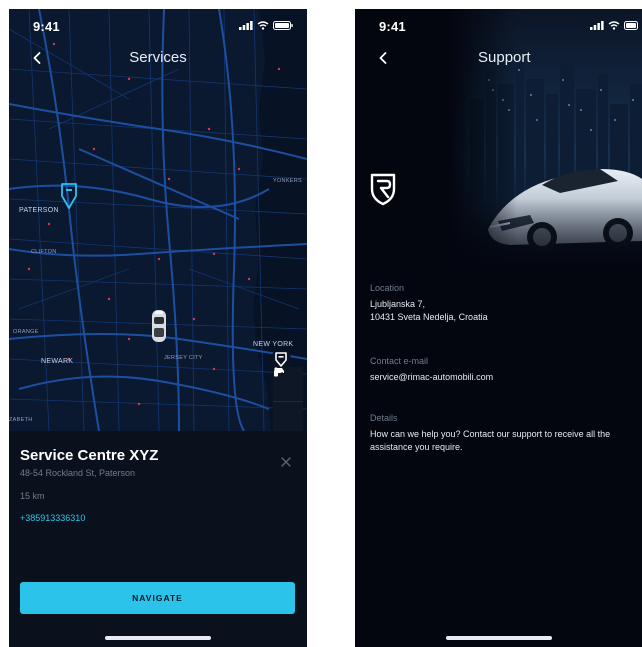 Image resolution: width=642 pixels, height=647 pixels. I want to click on navigation-bar: Services, so click(158, 58).